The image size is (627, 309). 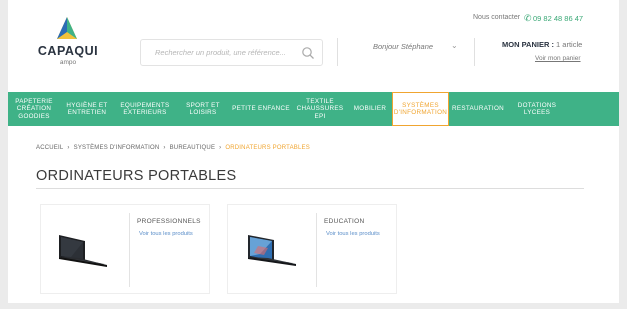 What do you see at coordinates (193, 148) in the screenshot?
I see `breadcrumb-item: BUREAUTIQUE` at bounding box center [193, 148].